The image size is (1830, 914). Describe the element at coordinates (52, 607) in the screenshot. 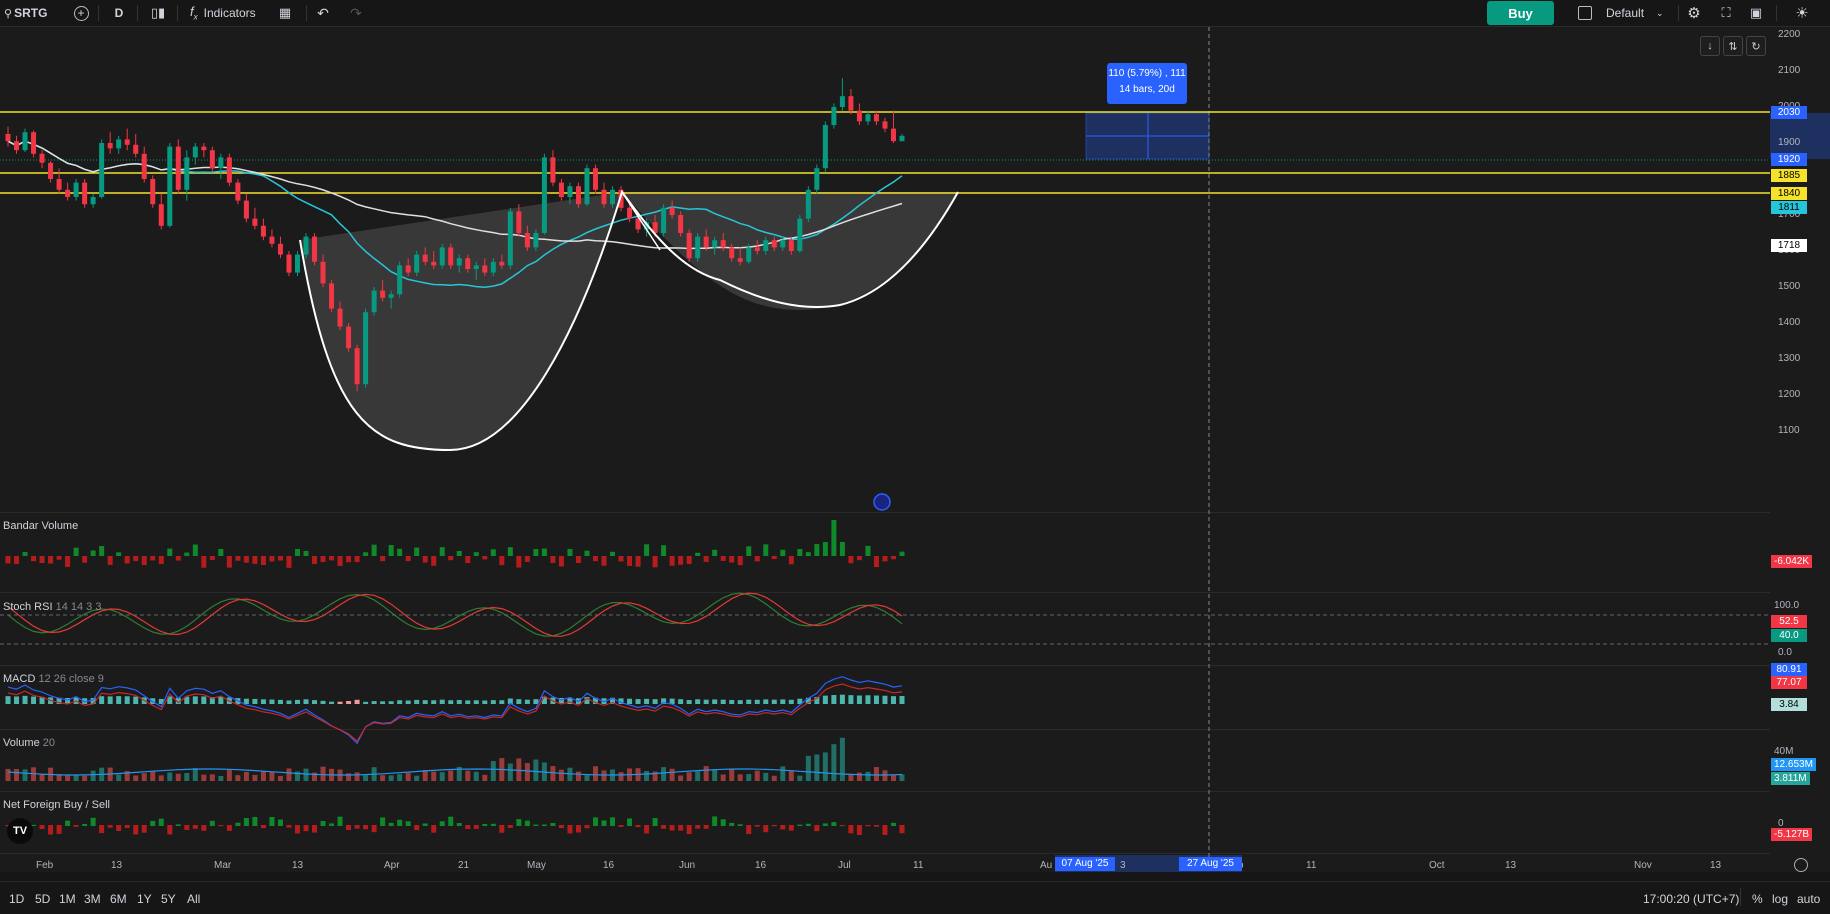

I see `stoch-rsi-title: Stoch RSI 14 14 3 3` at that location.